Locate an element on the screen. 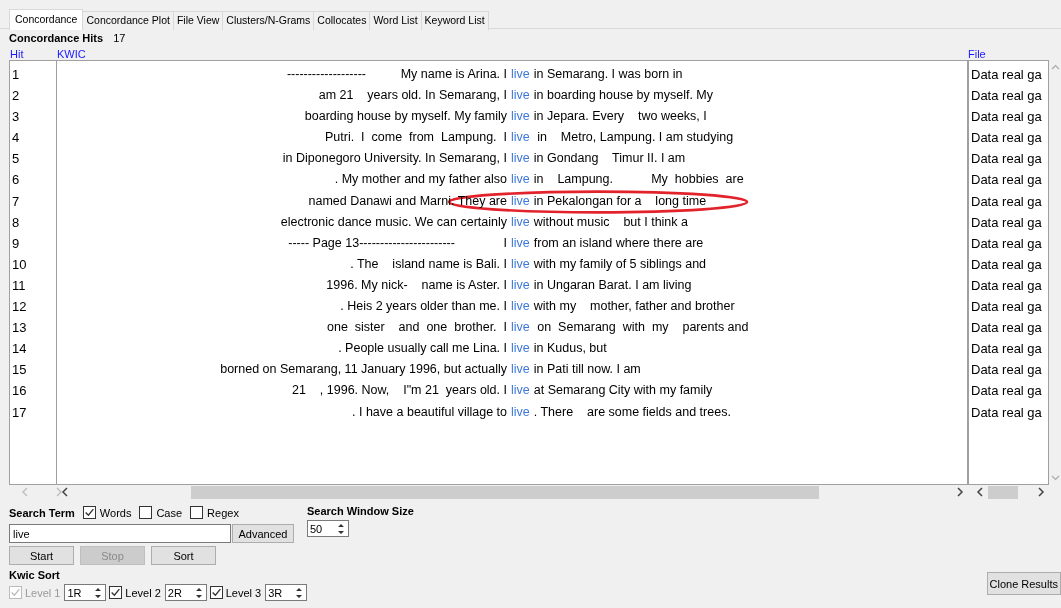 This screenshot has height=608, width=1061. left-context: . I have a beautiful village to is located at coordinates (429, 412).